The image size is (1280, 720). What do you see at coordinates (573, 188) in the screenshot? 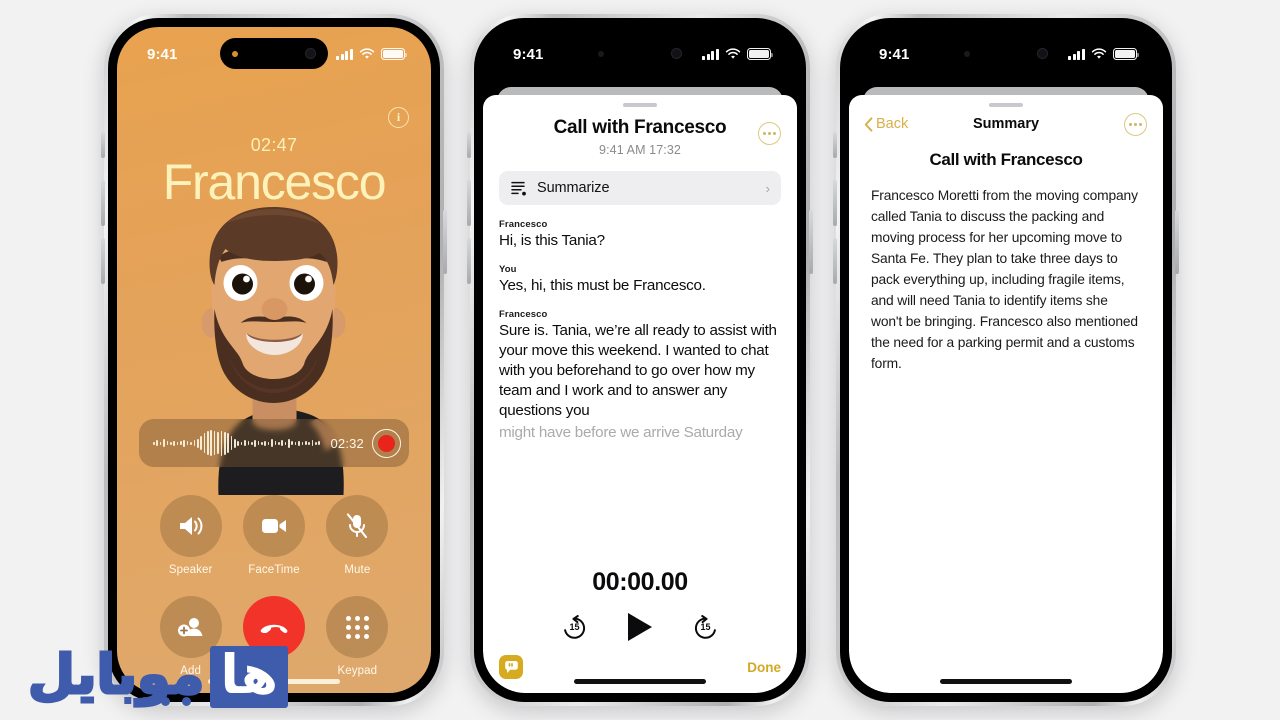
I see `summarize-label: Summarize` at bounding box center [573, 188].